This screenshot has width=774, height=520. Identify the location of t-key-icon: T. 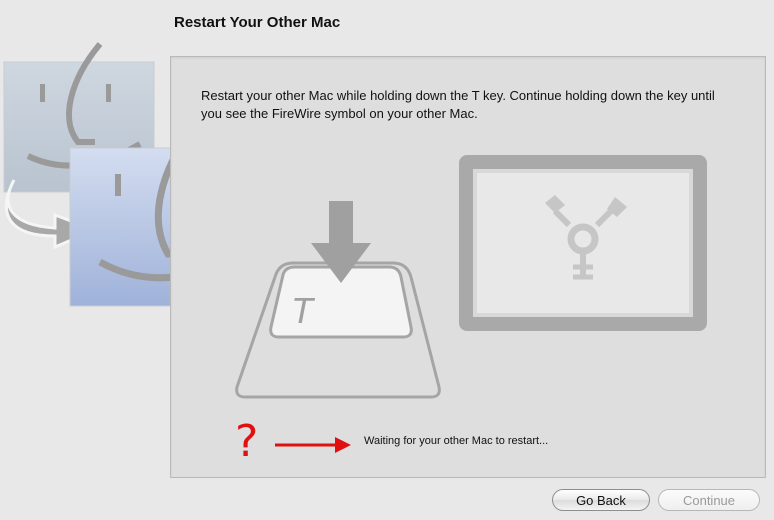
(338, 300).